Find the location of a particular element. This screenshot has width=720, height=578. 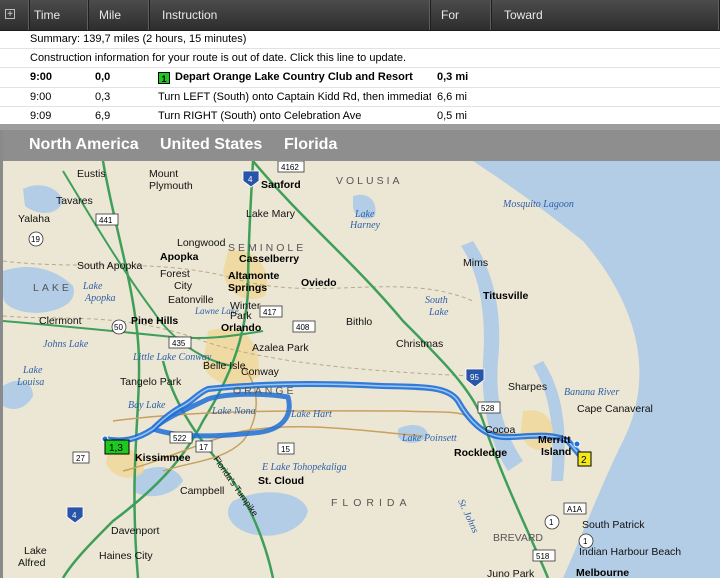

city-label: Oviedo is located at coordinates (319, 283).